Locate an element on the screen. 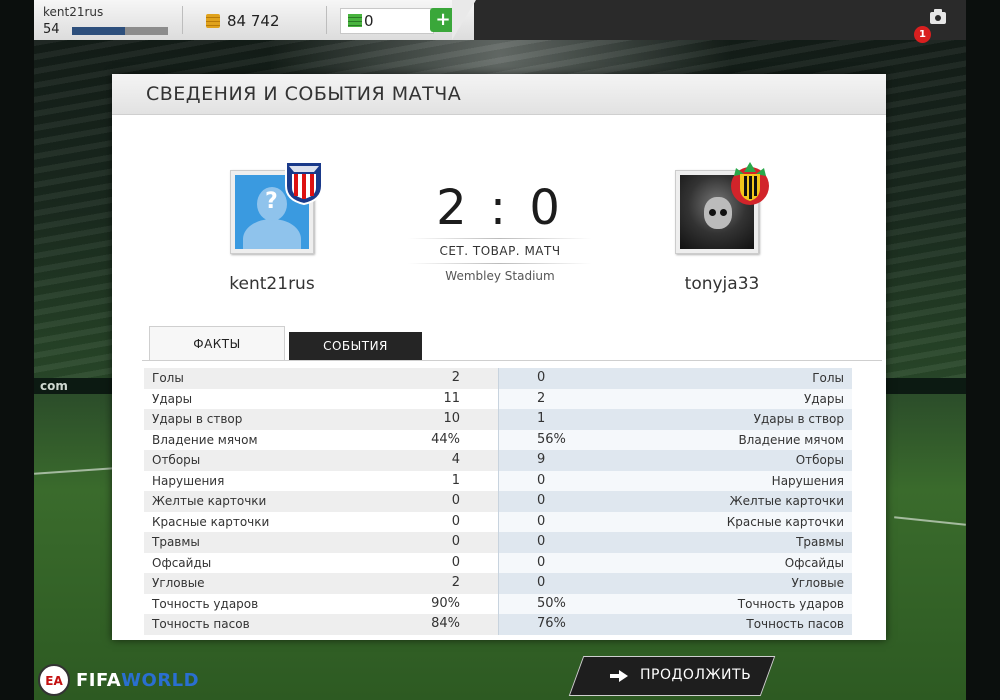  stadium-name: Wembley Stadium is located at coordinates (500, 276).